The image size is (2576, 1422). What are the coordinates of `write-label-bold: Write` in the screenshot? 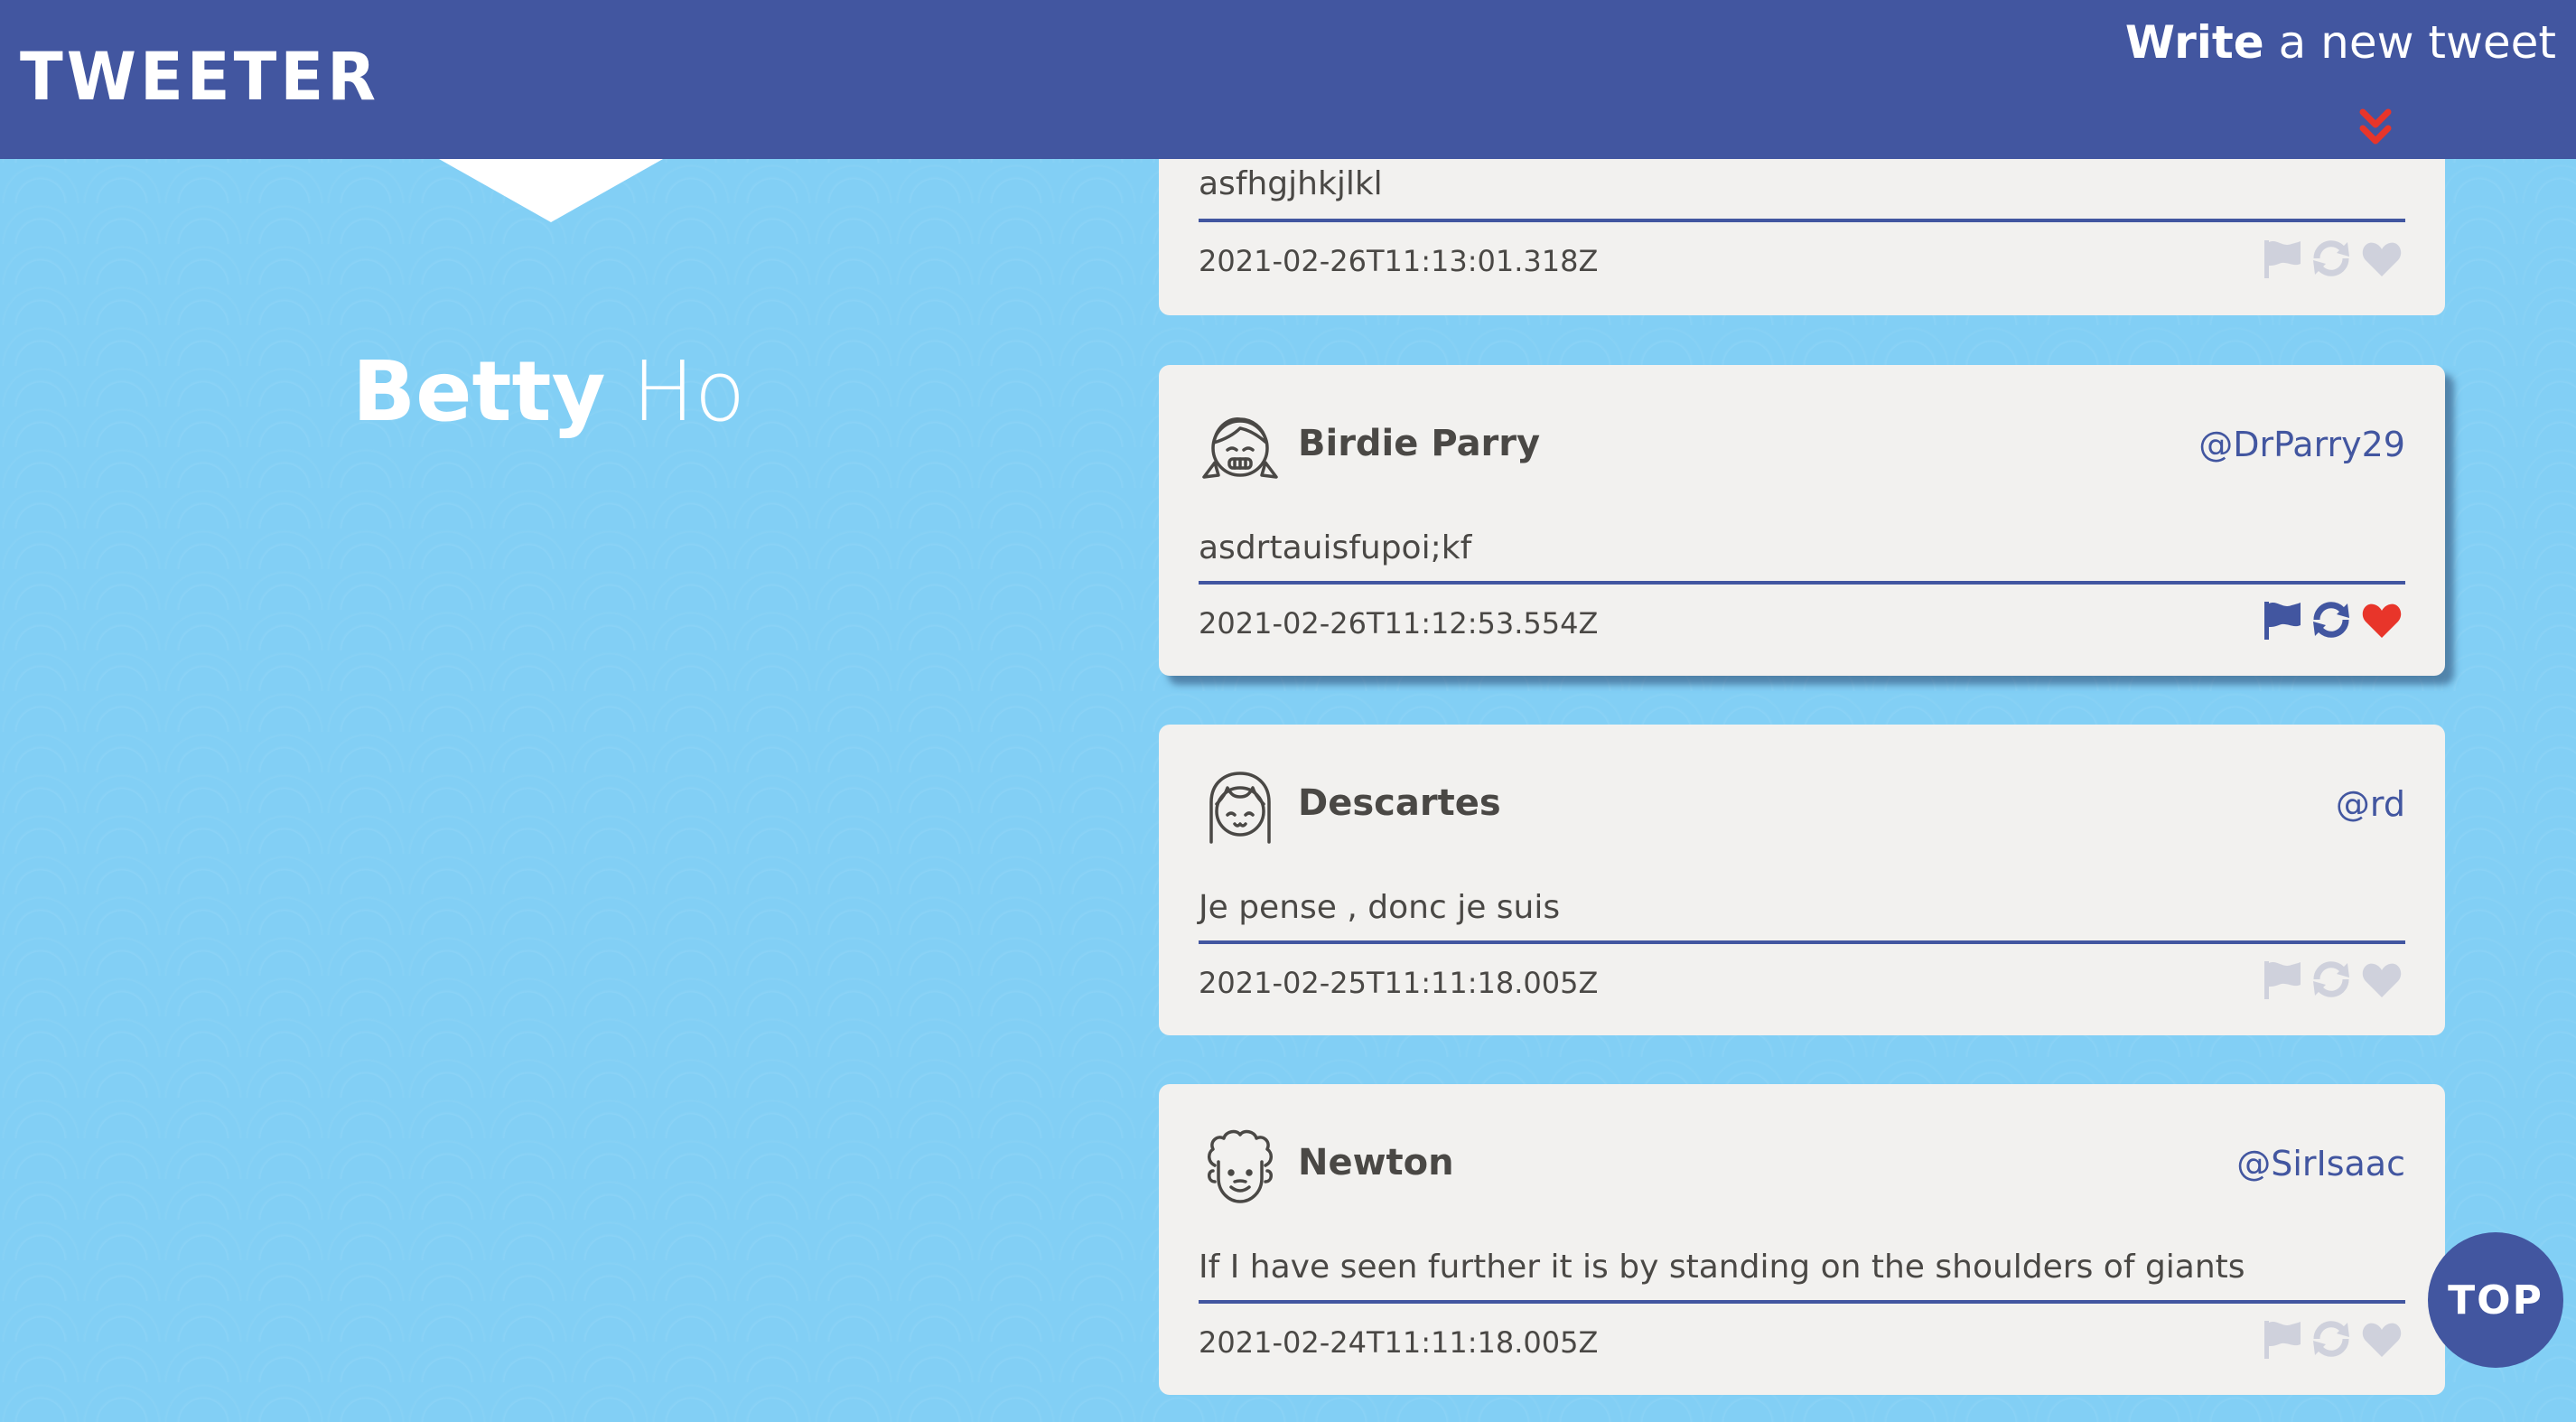 It's located at (2194, 42).